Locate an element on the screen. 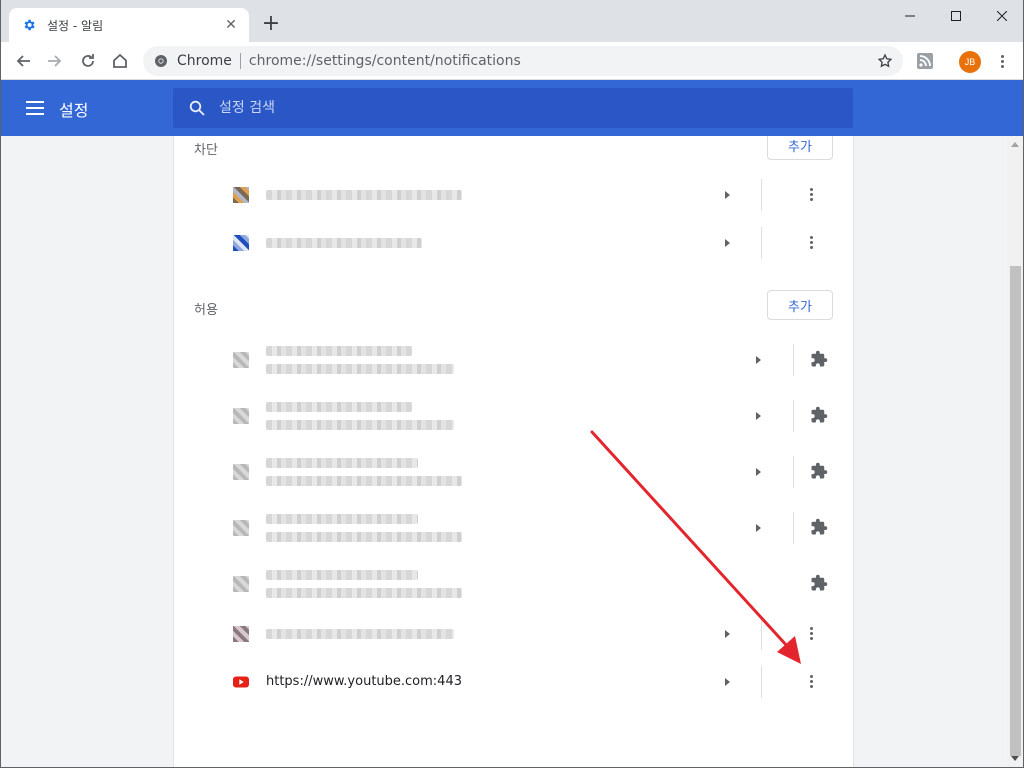  browser-menu-button is located at coordinates (1003, 61).